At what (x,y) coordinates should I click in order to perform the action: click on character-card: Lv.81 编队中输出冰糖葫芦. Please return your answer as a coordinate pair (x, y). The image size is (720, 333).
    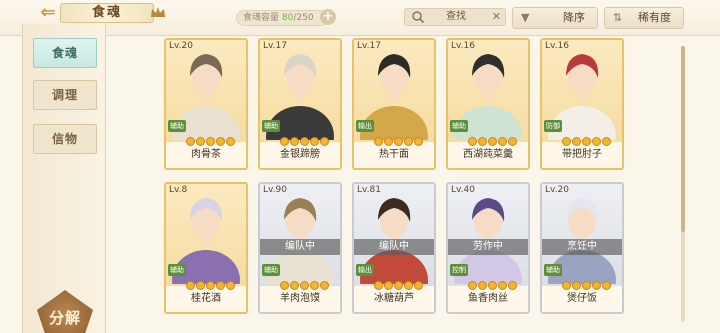
    Looking at the image, I should click on (394, 248).